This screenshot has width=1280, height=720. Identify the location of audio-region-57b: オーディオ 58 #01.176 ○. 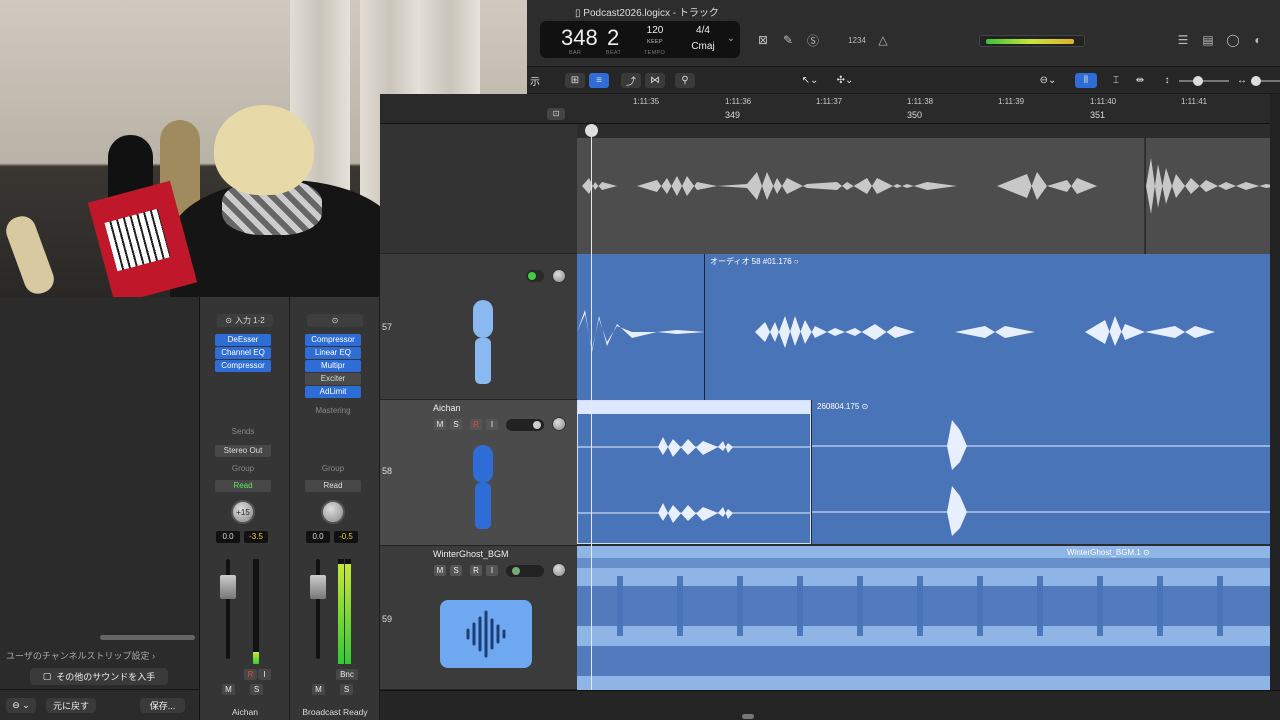
(992, 327).